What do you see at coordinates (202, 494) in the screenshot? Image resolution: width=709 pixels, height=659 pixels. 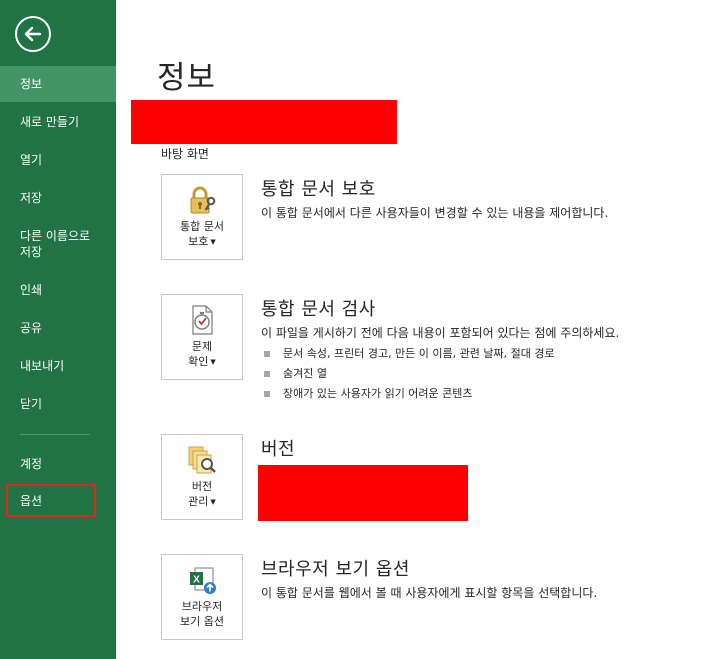 I see `manage-versions-tile-label: 버전 관리 ▼` at bounding box center [202, 494].